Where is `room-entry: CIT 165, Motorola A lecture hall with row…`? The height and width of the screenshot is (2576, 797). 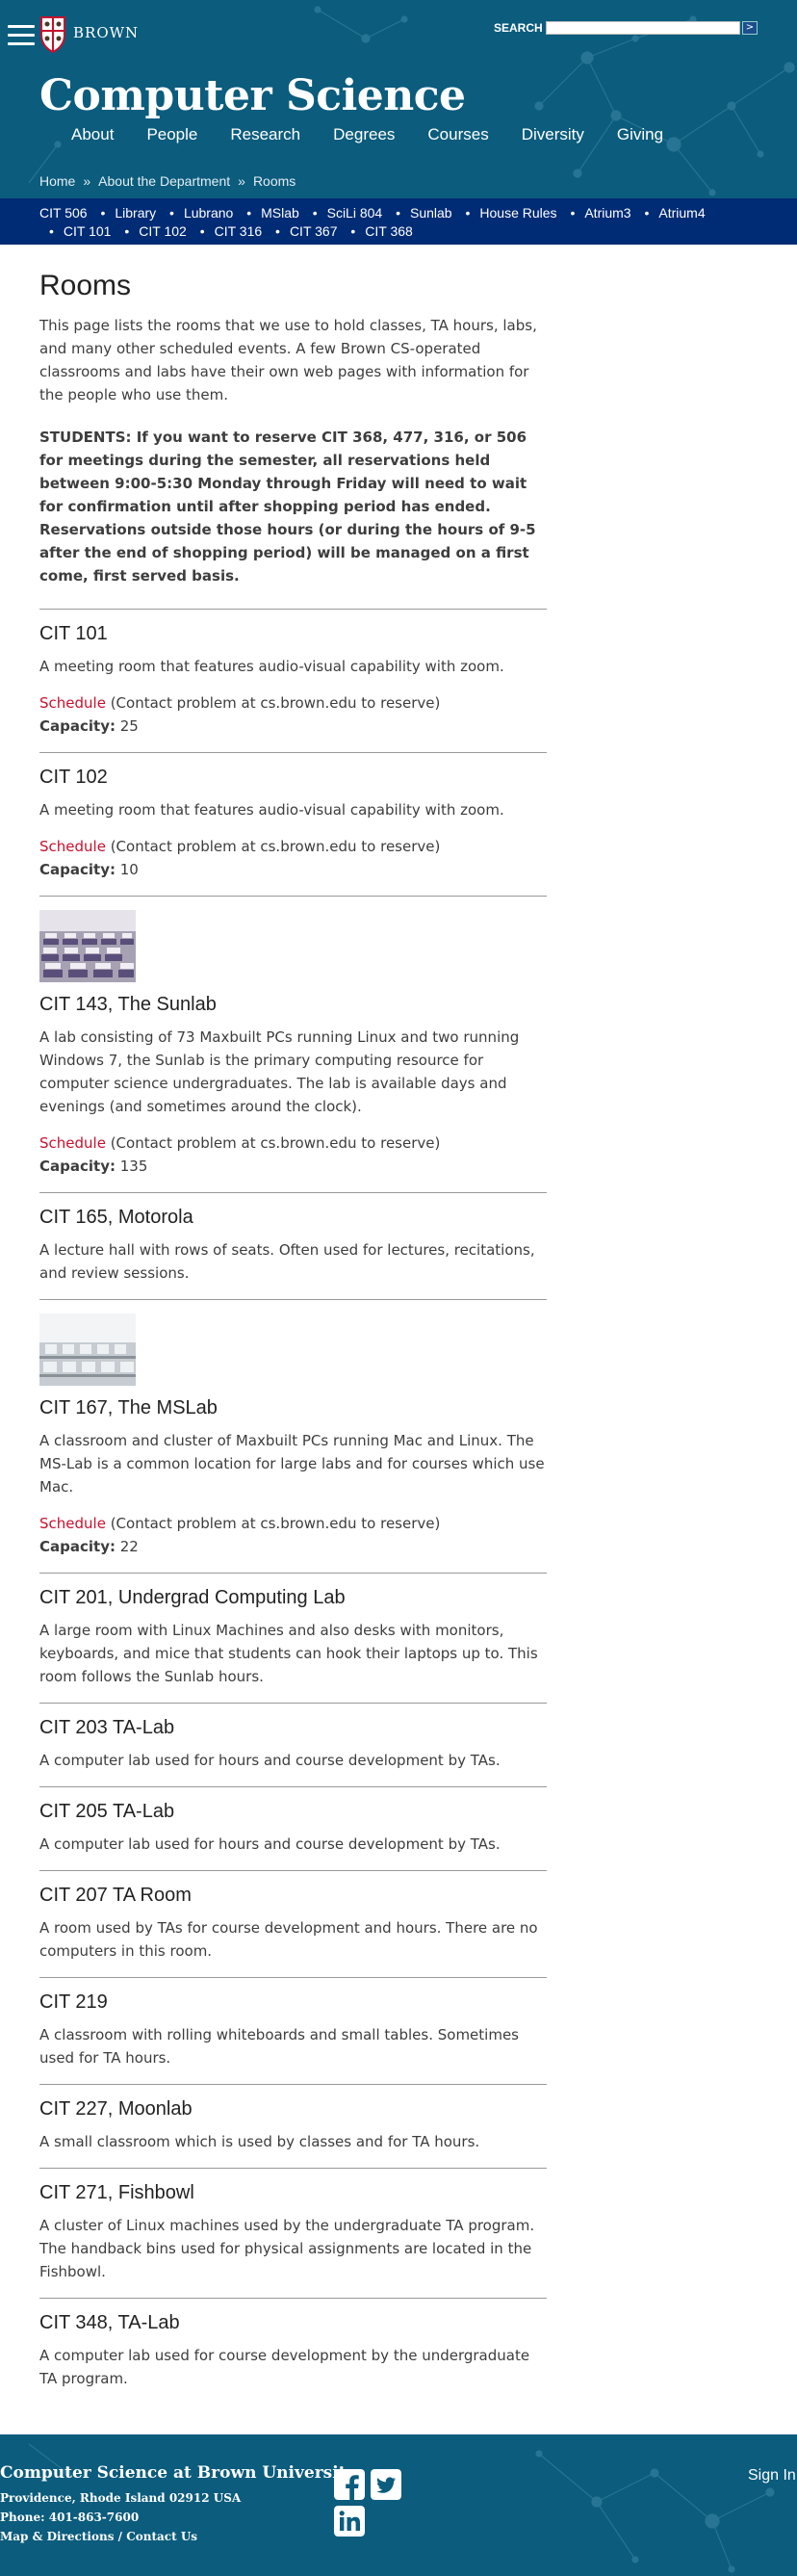 room-entry: CIT 165, Motorola A lecture hall with row… is located at coordinates (293, 1245).